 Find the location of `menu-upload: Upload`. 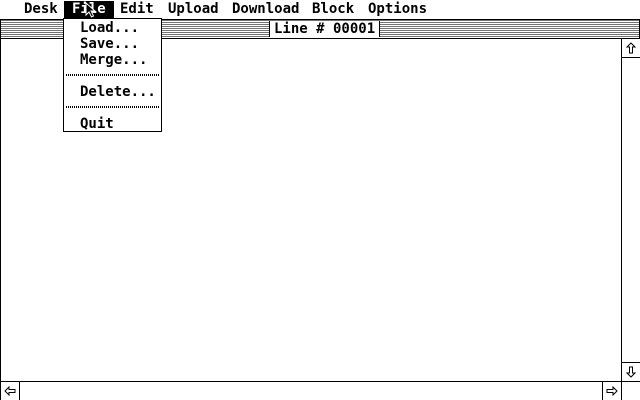

menu-upload: Upload is located at coordinates (193, 9).